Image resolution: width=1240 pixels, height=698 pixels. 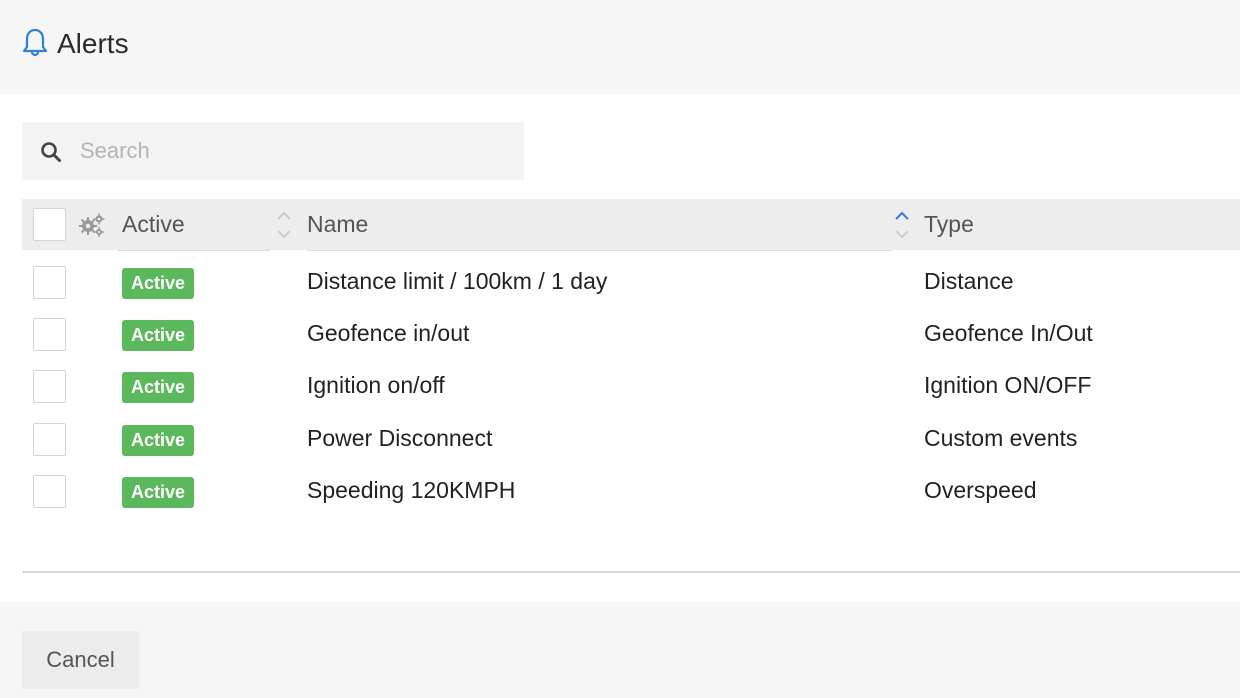 What do you see at coordinates (980, 490) in the screenshot?
I see `alert-type: Overspeed` at bounding box center [980, 490].